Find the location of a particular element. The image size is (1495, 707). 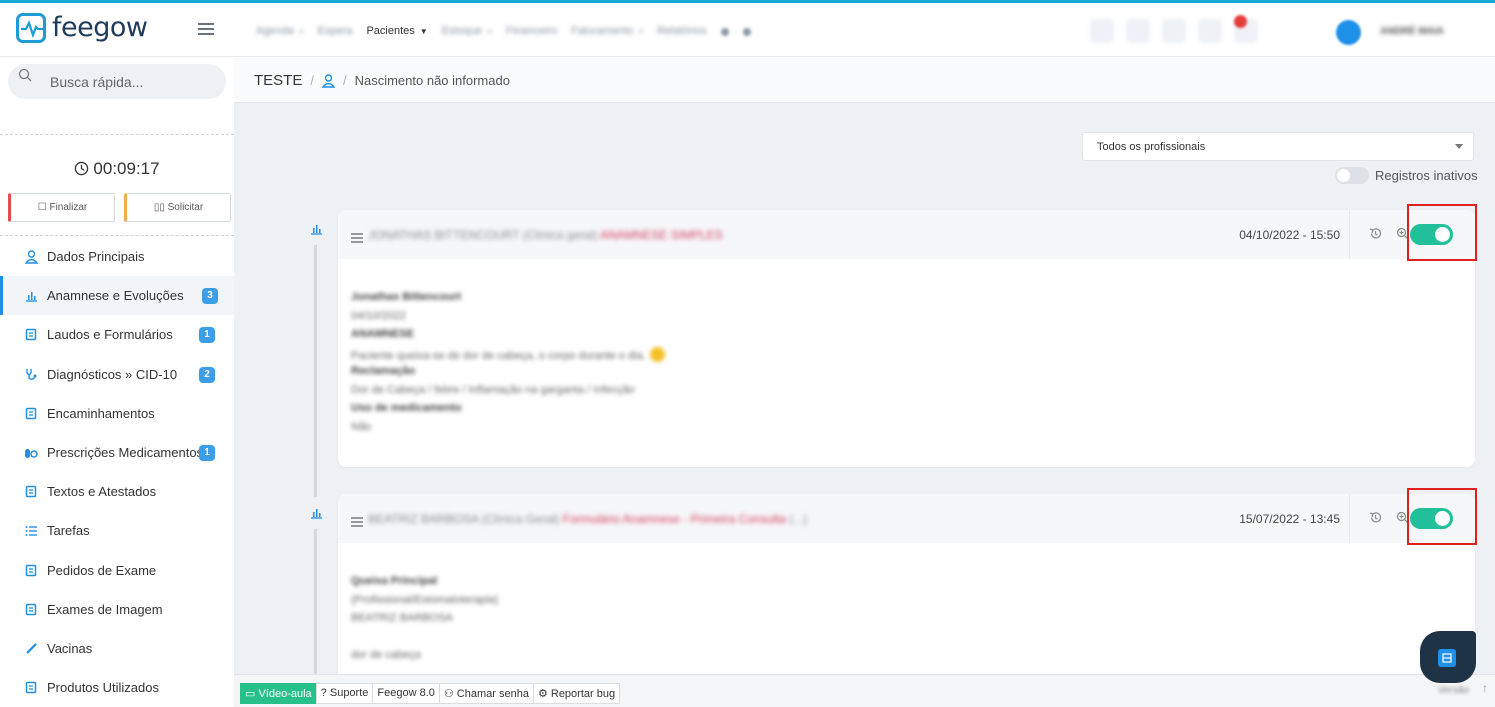

inactive-records-toggle is located at coordinates (1352, 175).